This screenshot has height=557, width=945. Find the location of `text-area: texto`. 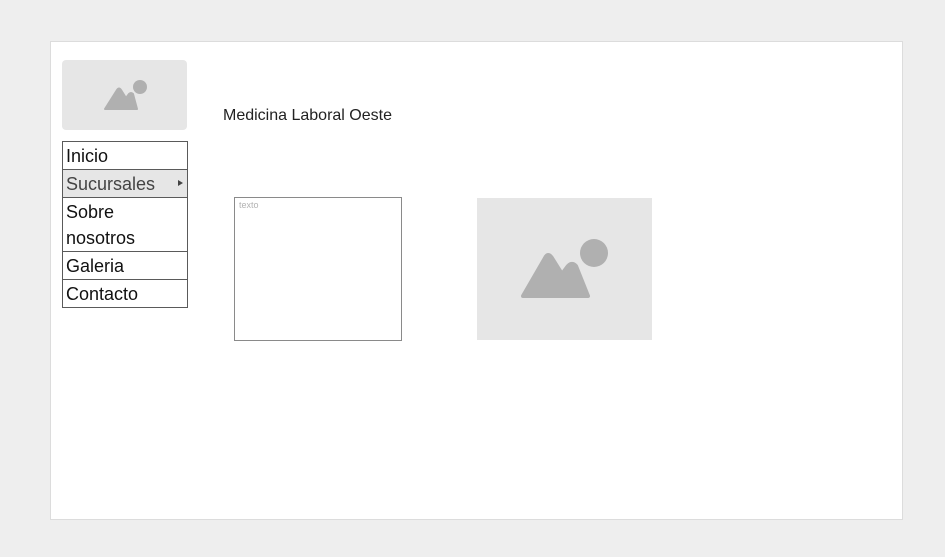

text-area: texto is located at coordinates (318, 269).